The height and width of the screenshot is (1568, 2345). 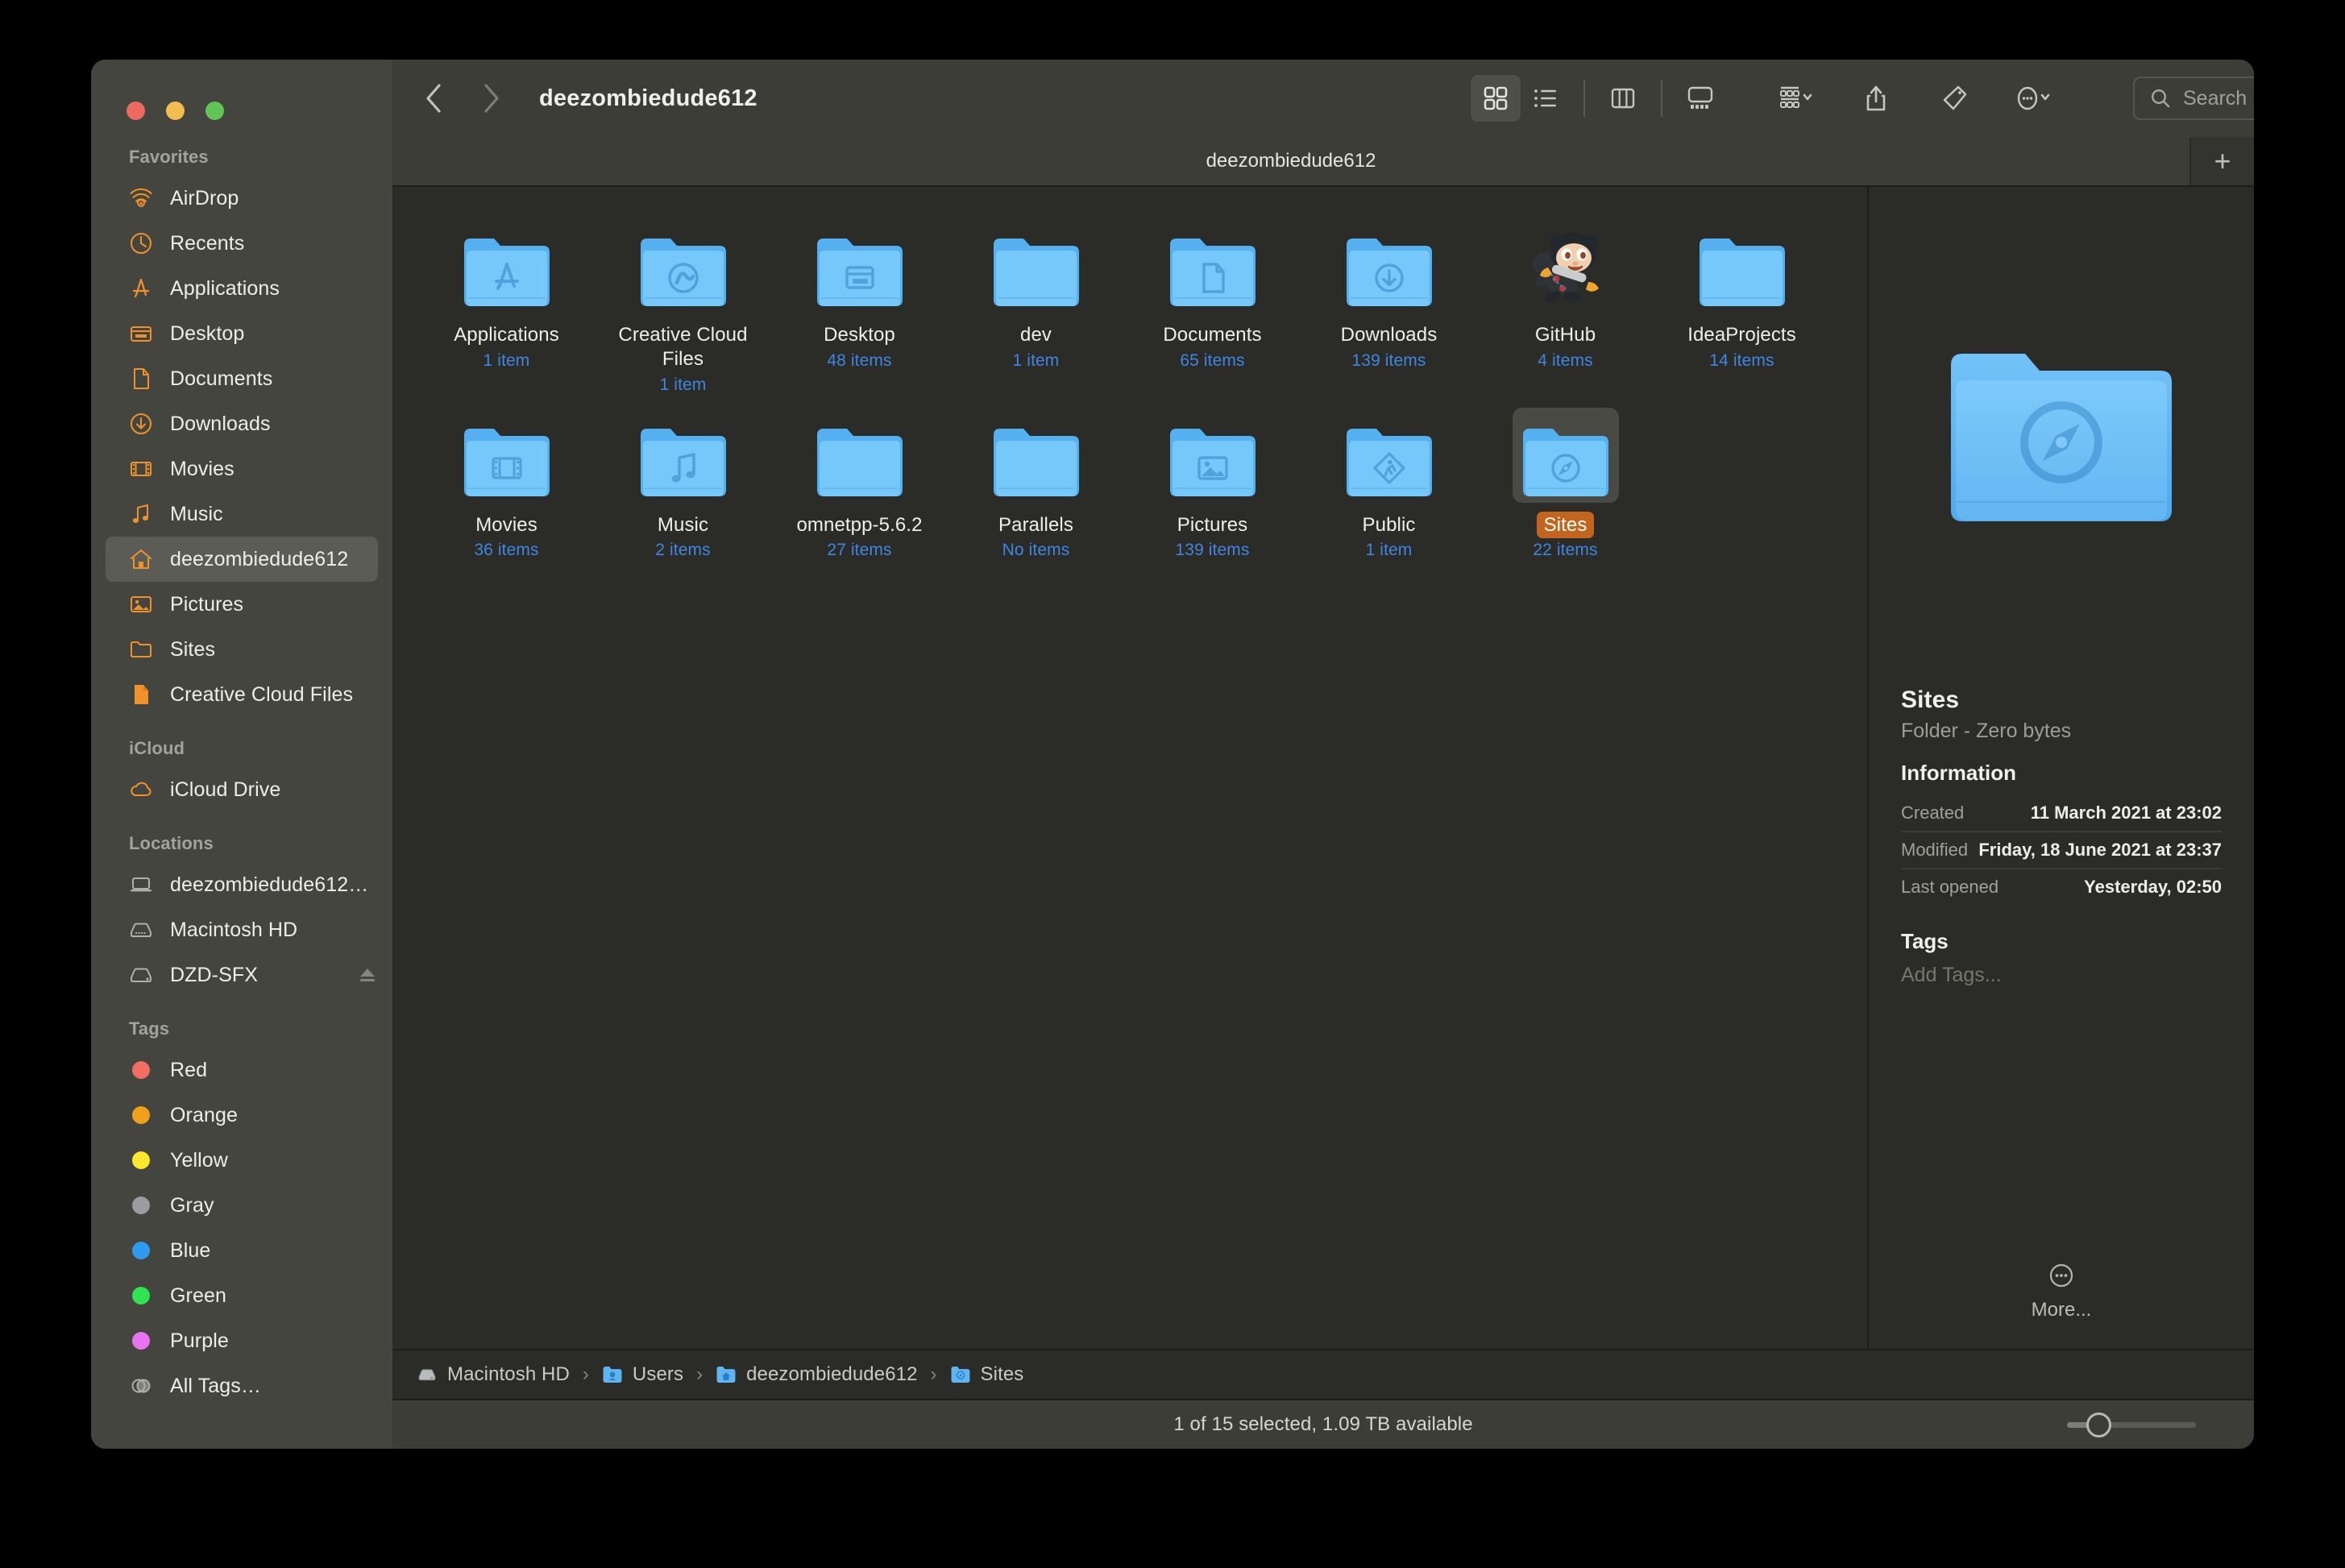 I want to click on file-item-downloads: Downloads 139 items, so click(x=1389, y=302).